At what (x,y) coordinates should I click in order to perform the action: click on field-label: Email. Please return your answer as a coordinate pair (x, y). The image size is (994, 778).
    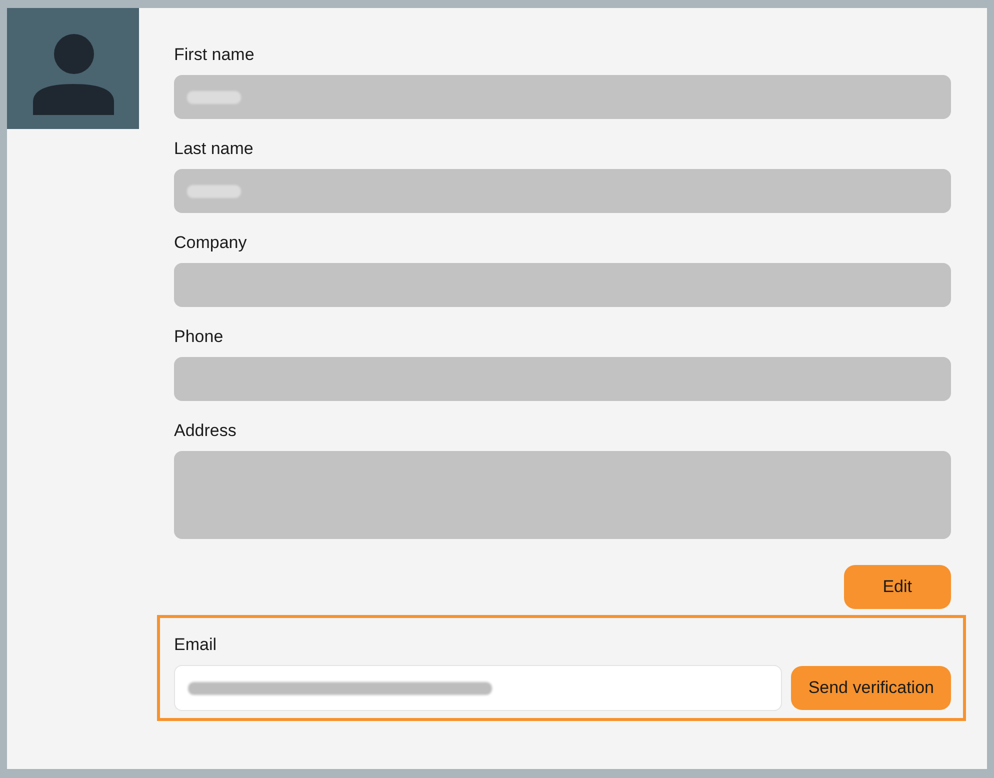
    Looking at the image, I should click on (195, 645).